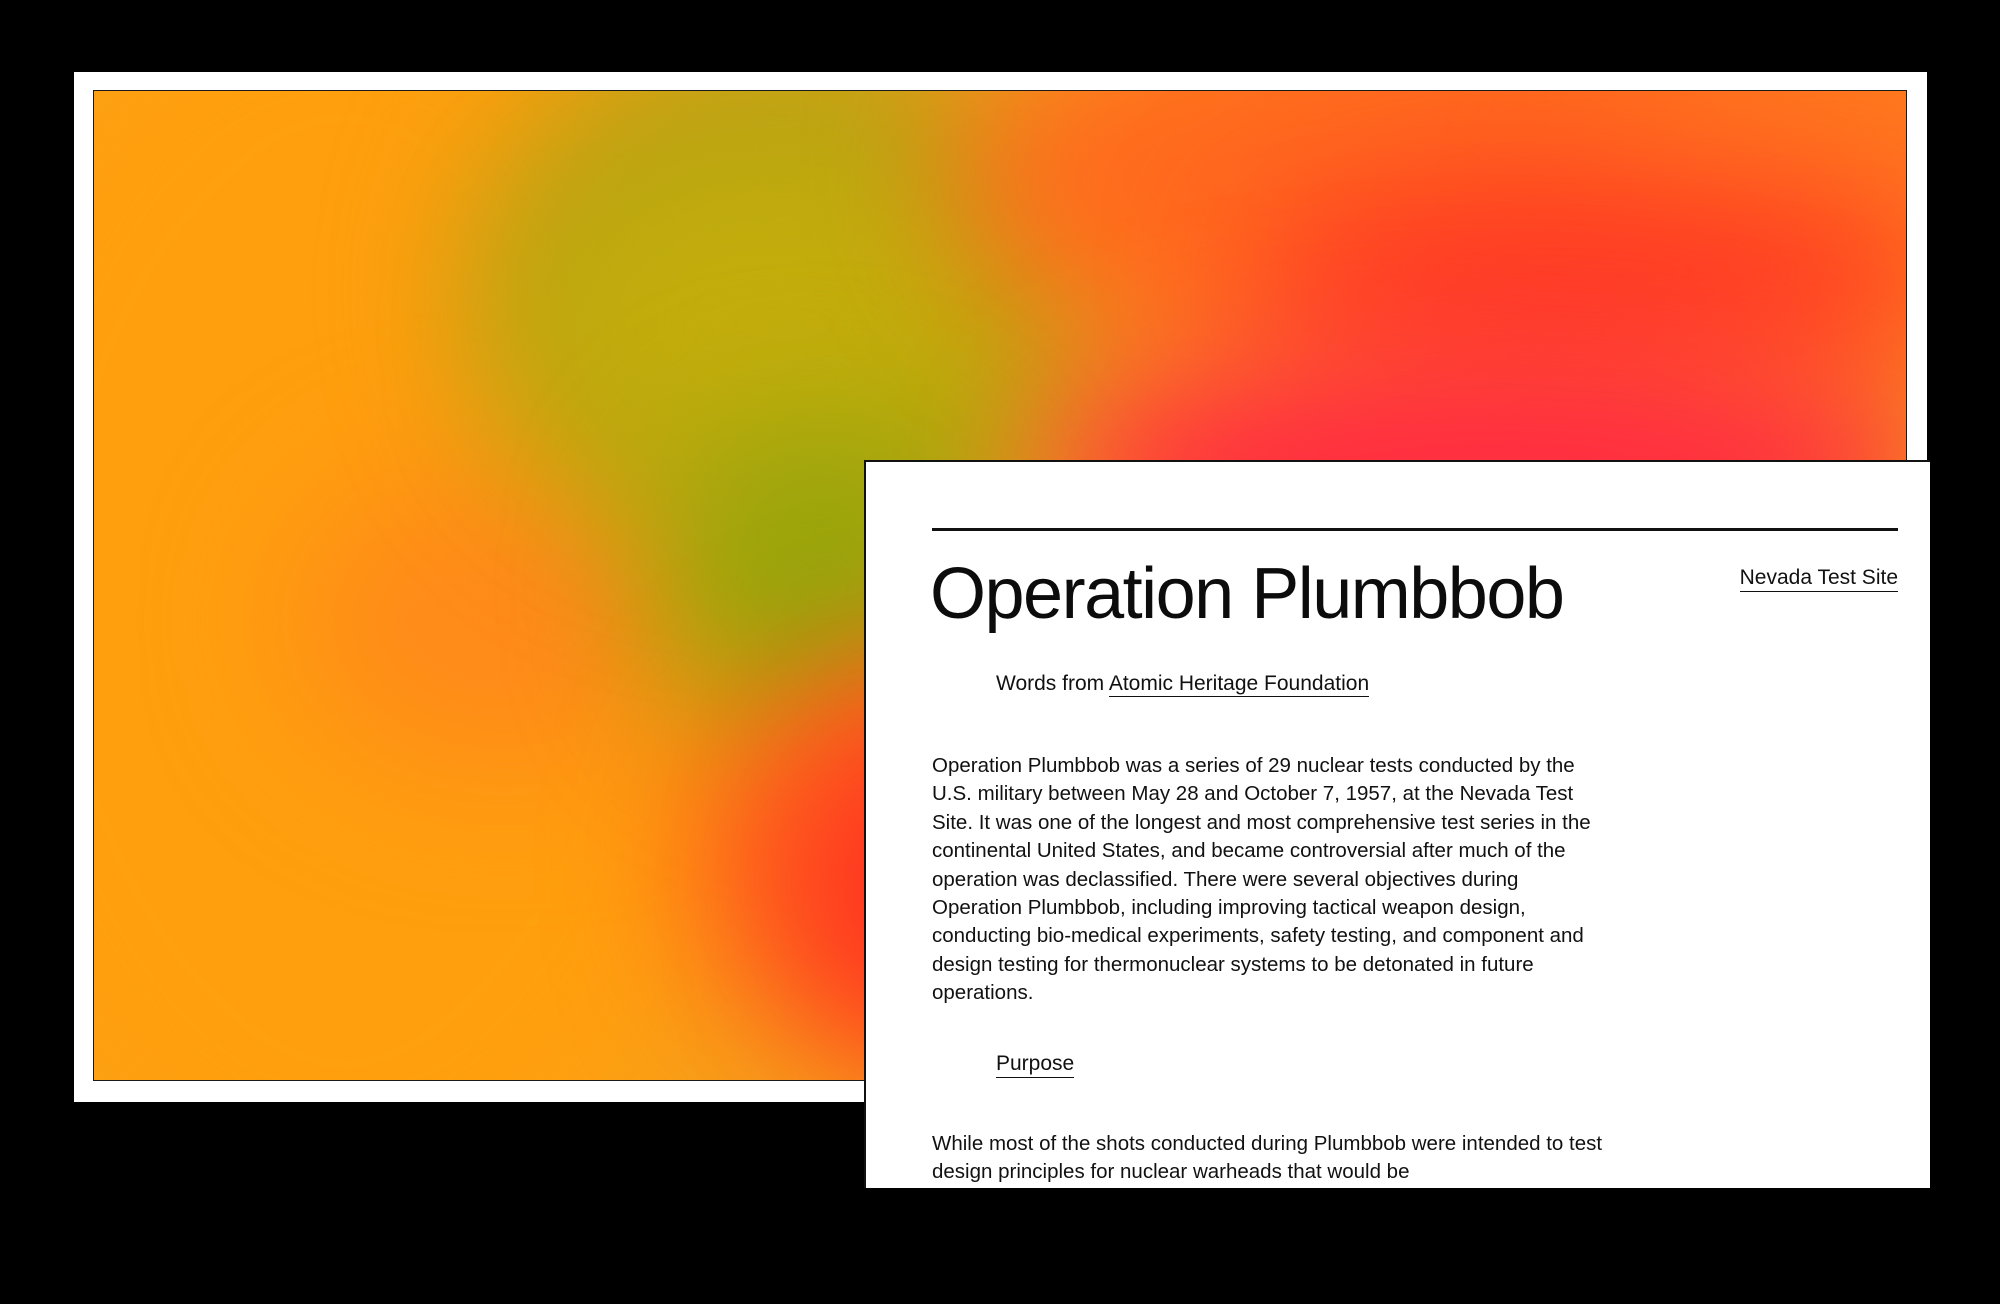 The image size is (2000, 1304). What do you see at coordinates (1818, 579) in the screenshot?
I see `nevada-test-site-link: Nevada Test Site` at bounding box center [1818, 579].